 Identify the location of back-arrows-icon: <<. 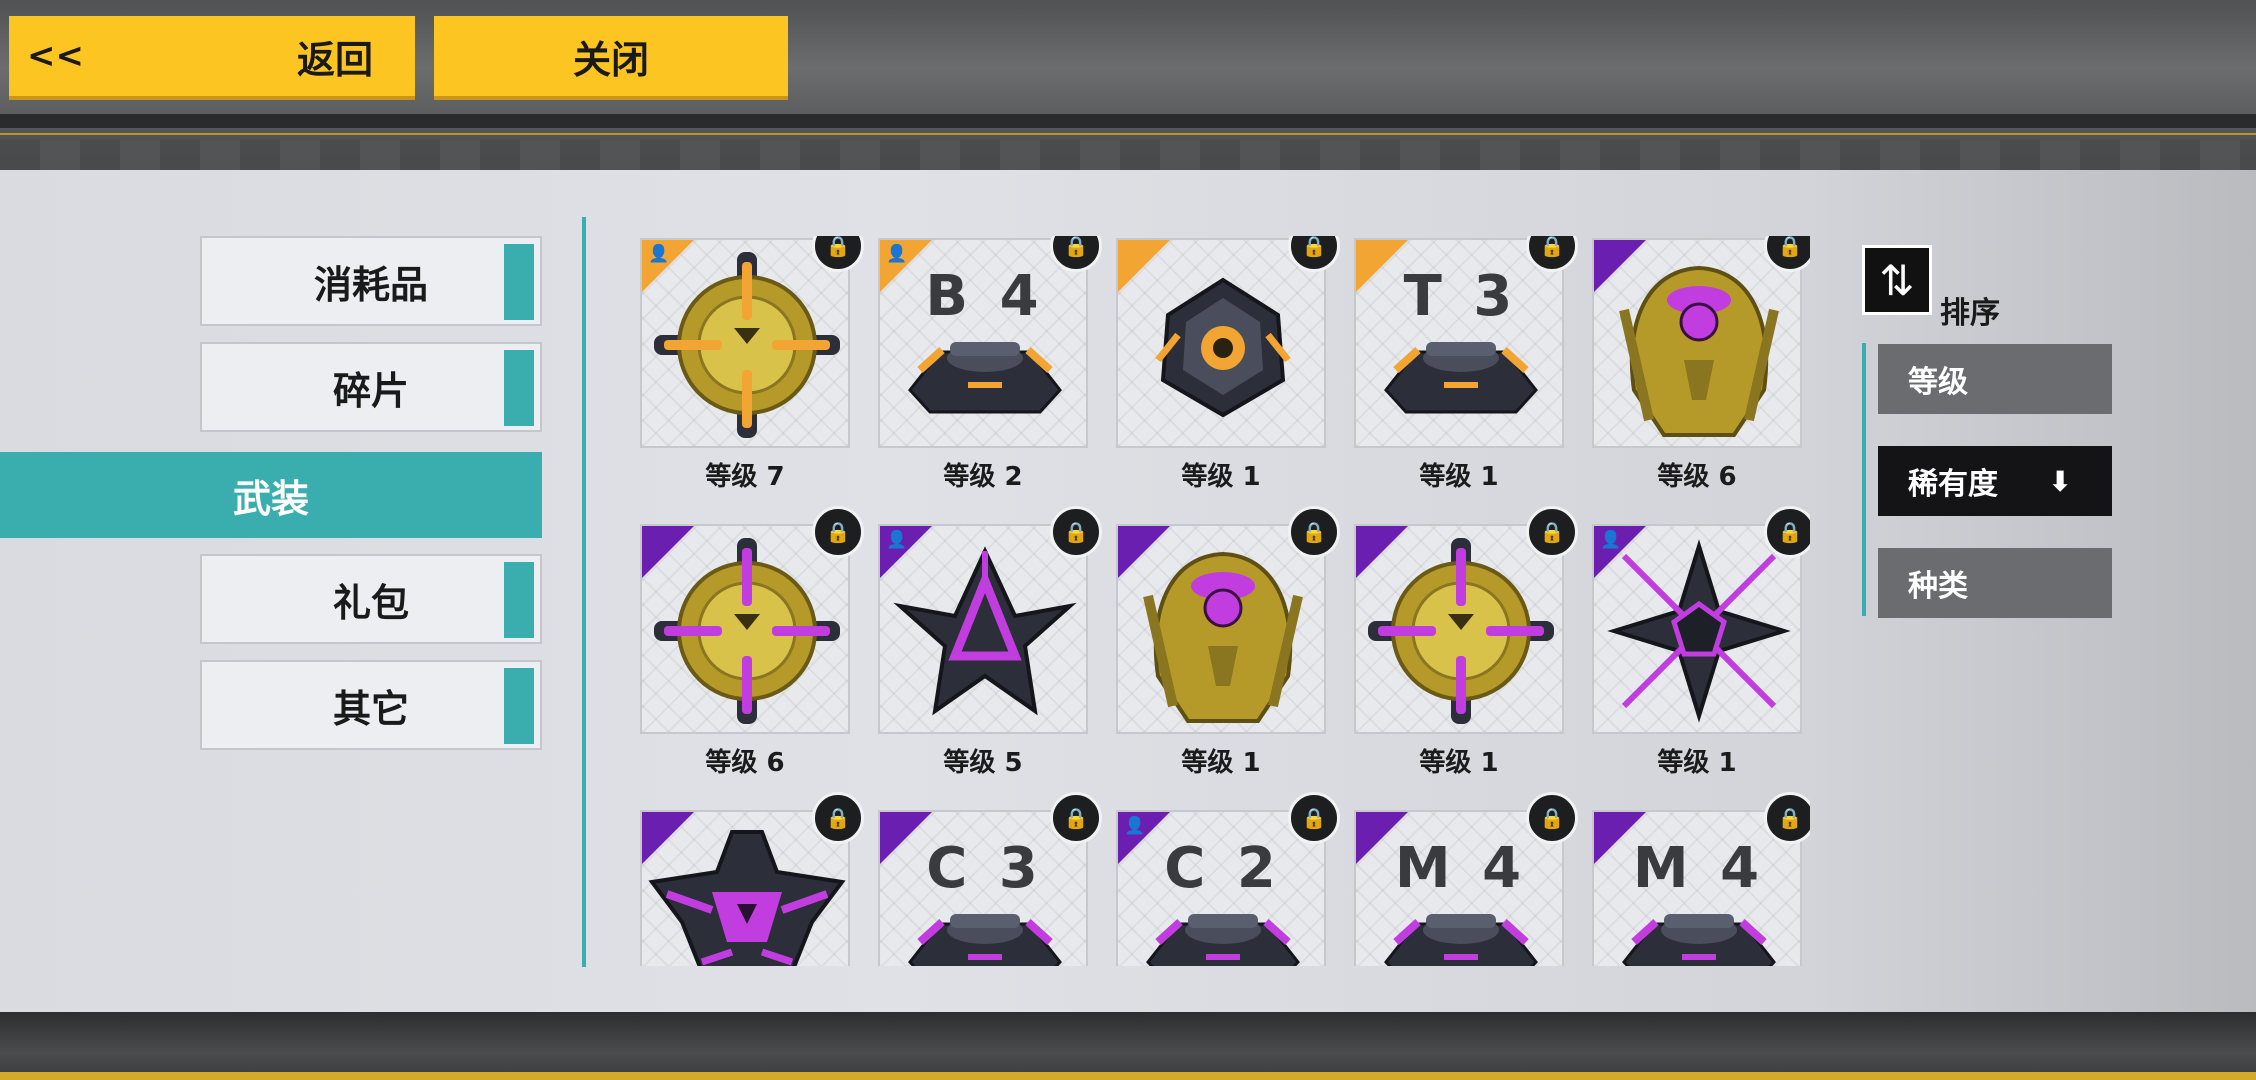
(55, 56).